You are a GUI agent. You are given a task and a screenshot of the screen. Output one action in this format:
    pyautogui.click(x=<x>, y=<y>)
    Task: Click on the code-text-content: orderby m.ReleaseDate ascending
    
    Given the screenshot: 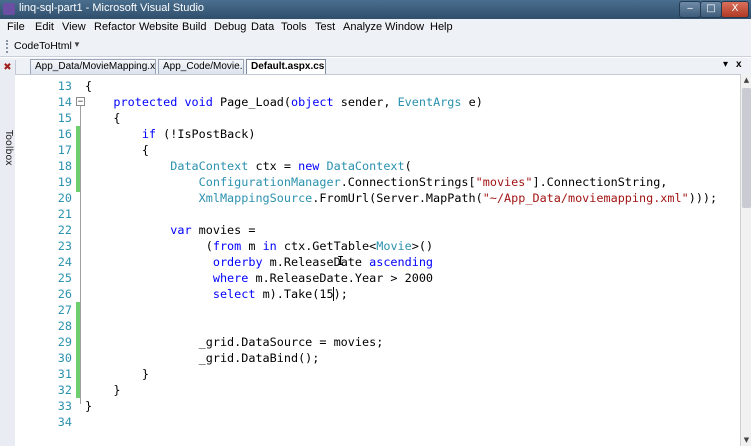 What is the action you would take?
    pyautogui.click(x=323, y=262)
    